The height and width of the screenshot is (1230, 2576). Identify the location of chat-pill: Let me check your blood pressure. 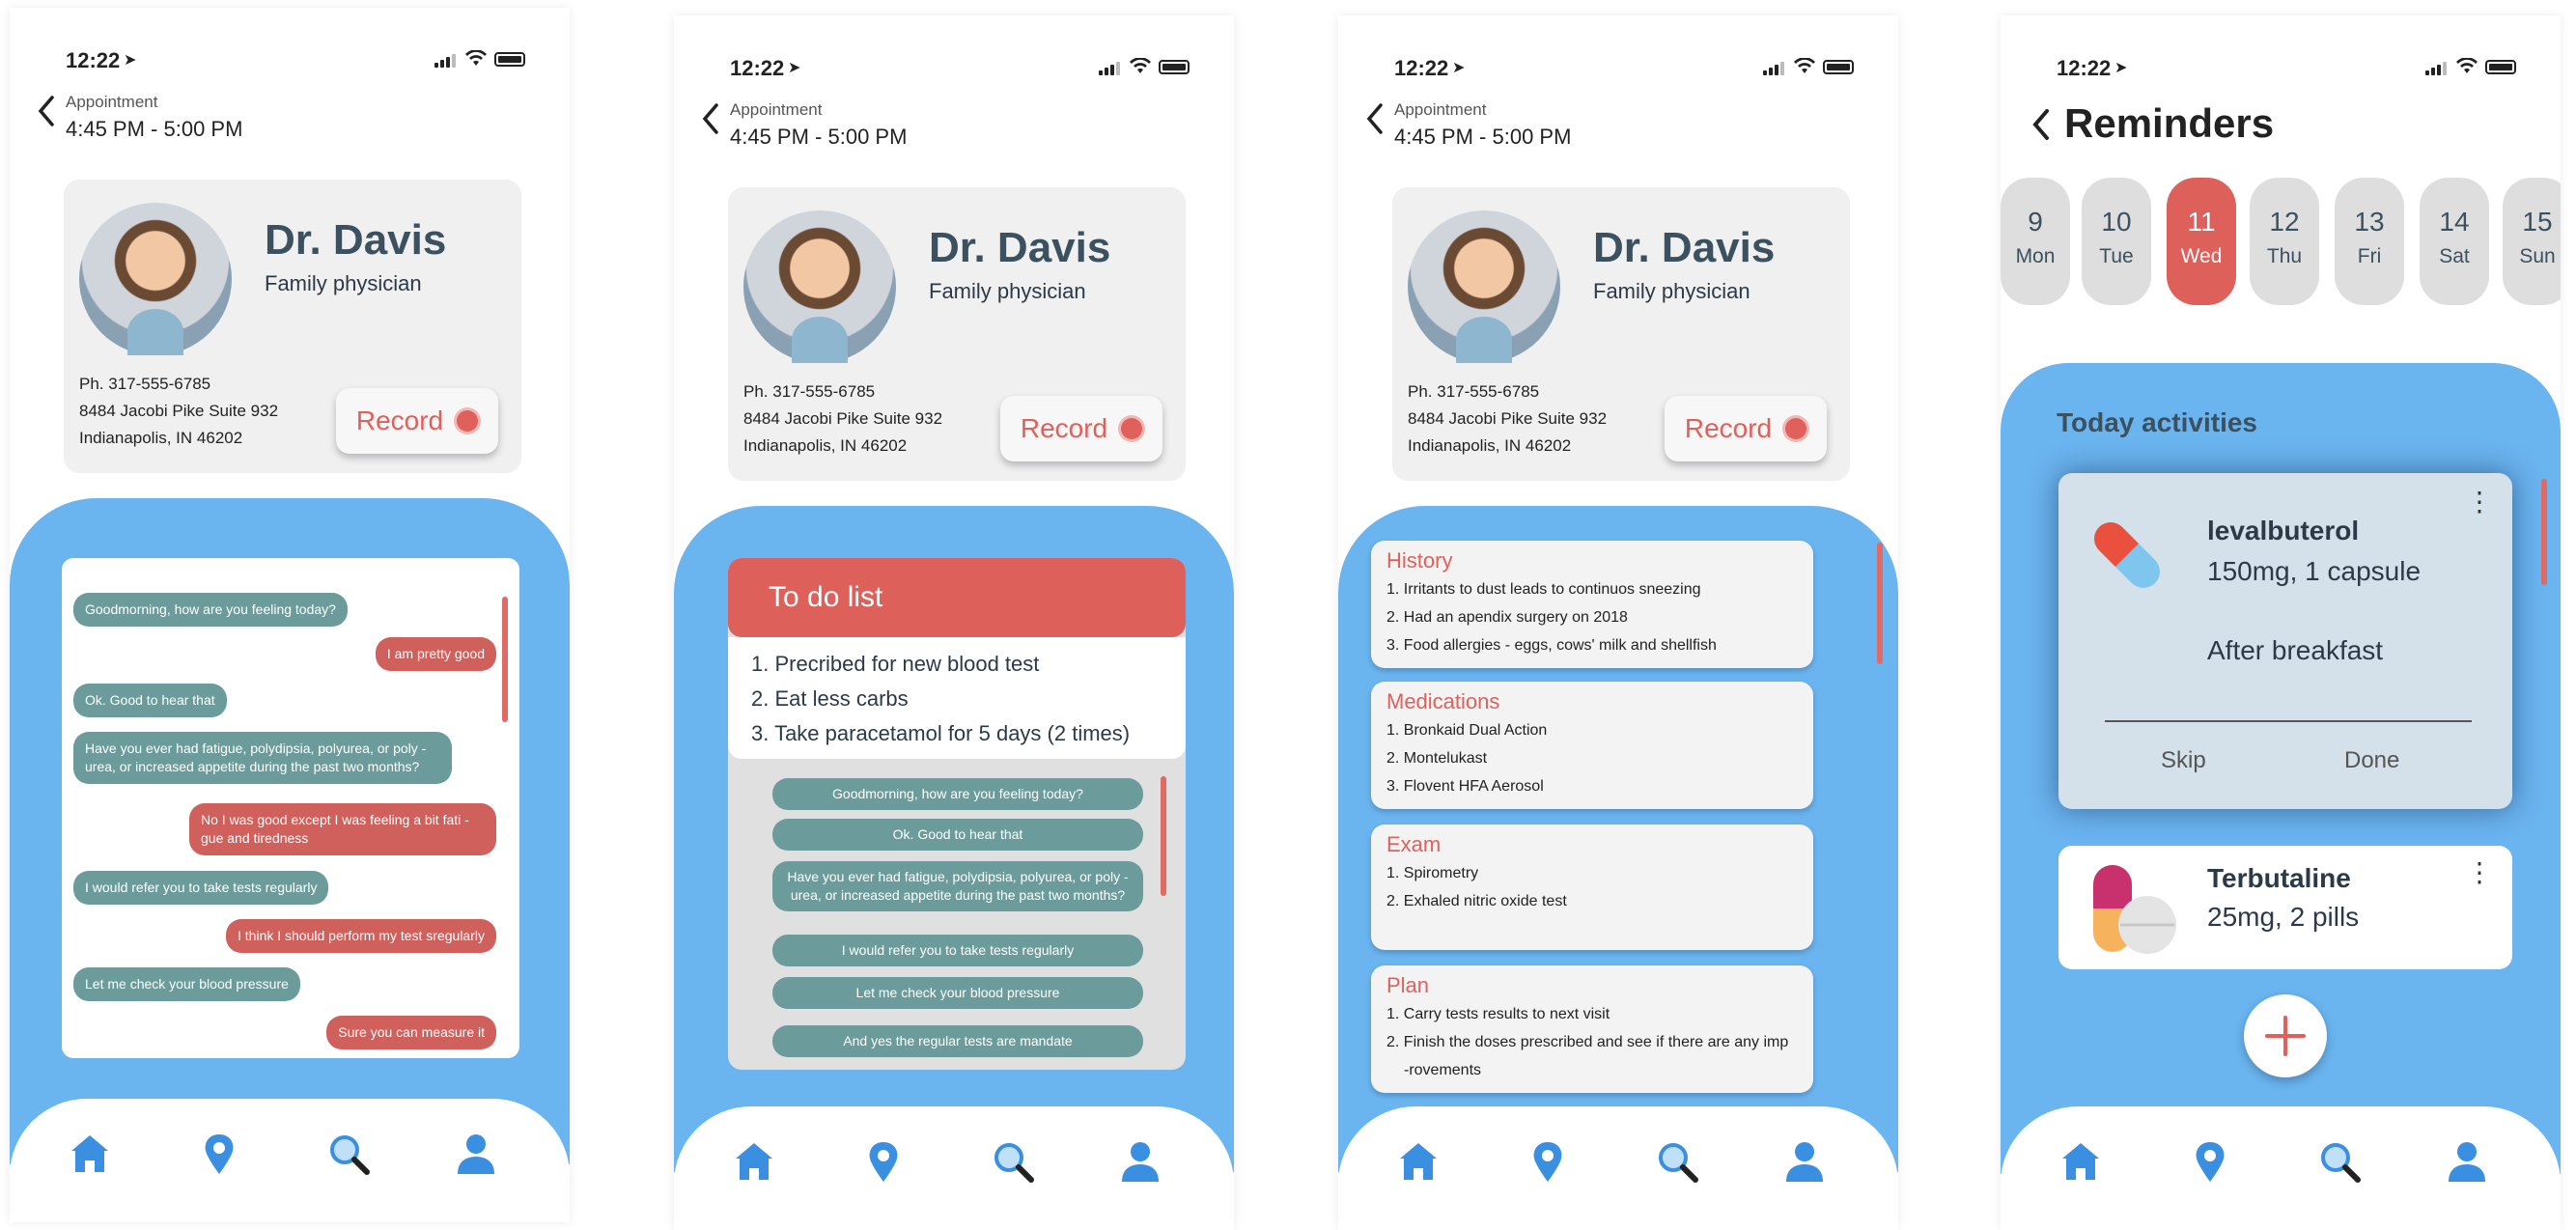
(958, 993).